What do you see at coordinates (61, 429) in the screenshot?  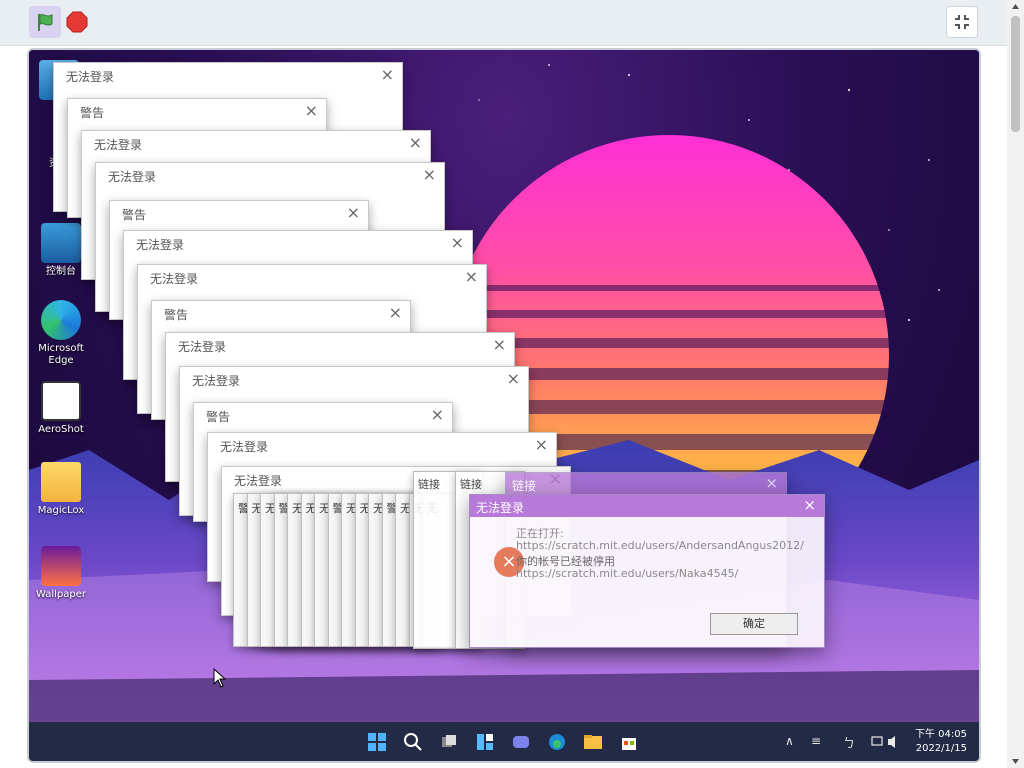 I see `desktop-icon-label: AeroShot` at bounding box center [61, 429].